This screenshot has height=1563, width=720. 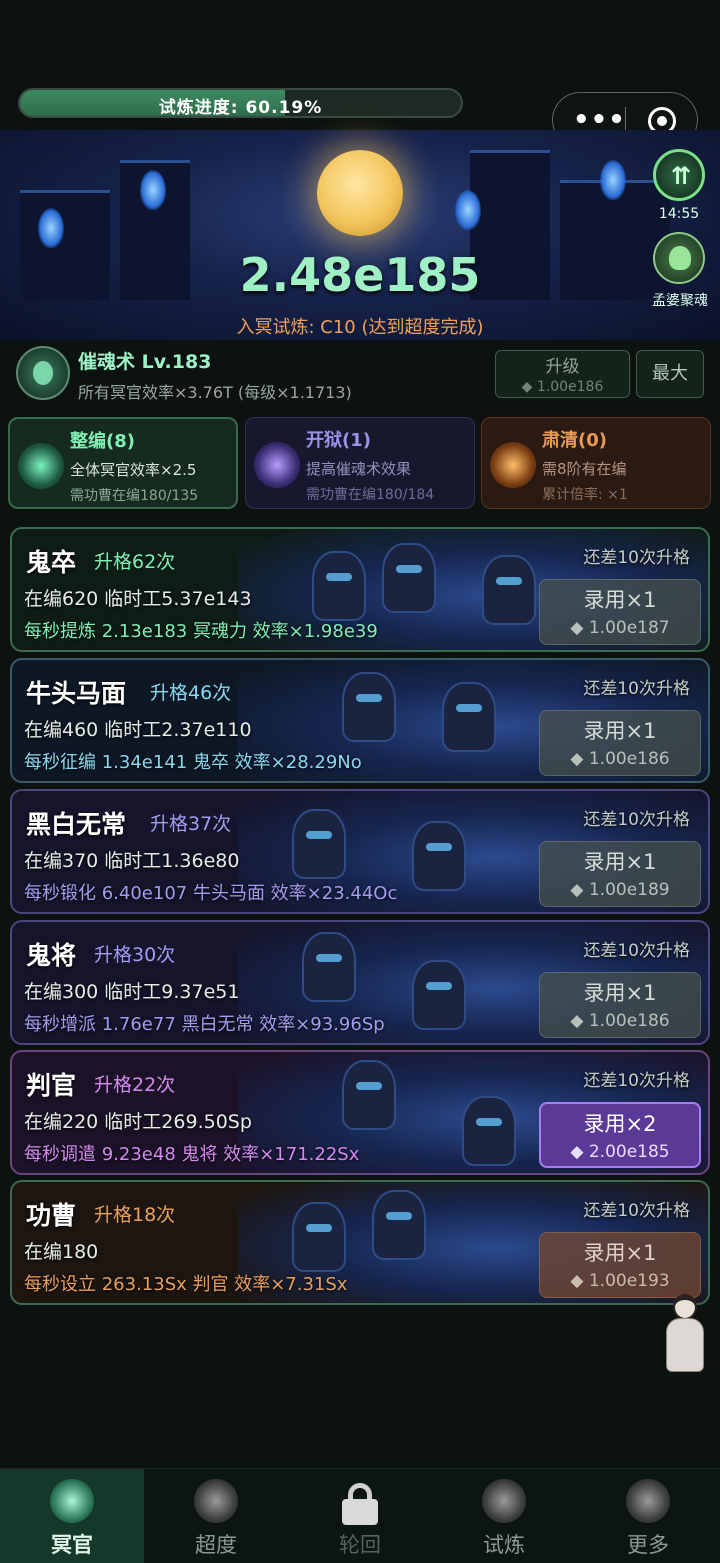 What do you see at coordinates (585, 495) in the screenshot?
I see `reform-requirement: 累计倍率: ×1` at bounding box center [585, 495].